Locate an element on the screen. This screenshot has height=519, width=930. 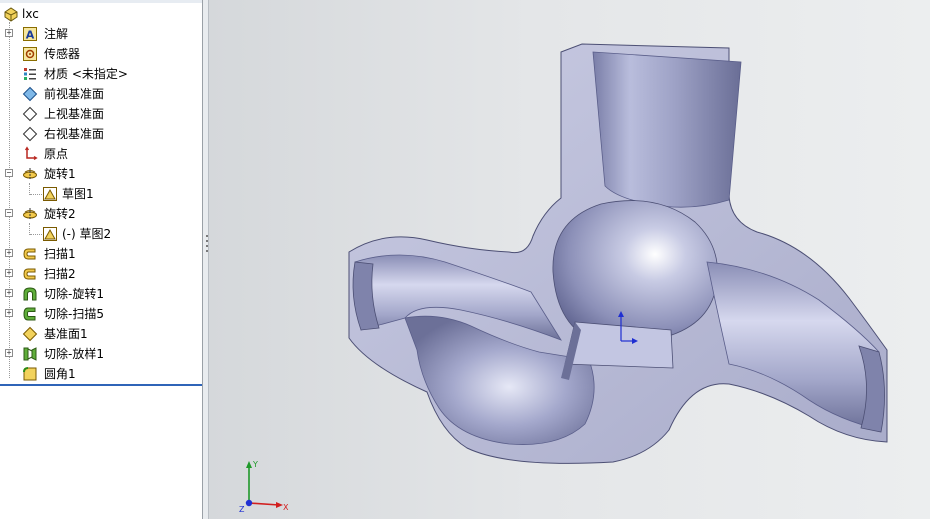
origin-icon is located at coordinates (30, 154).